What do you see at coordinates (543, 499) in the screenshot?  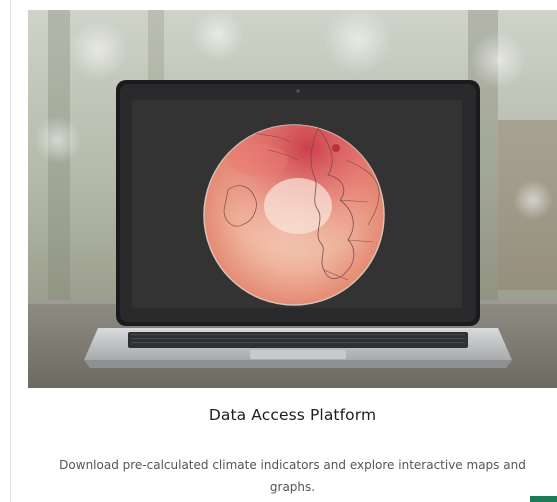 I see `corner-accent` at bounding box center [543, 499].